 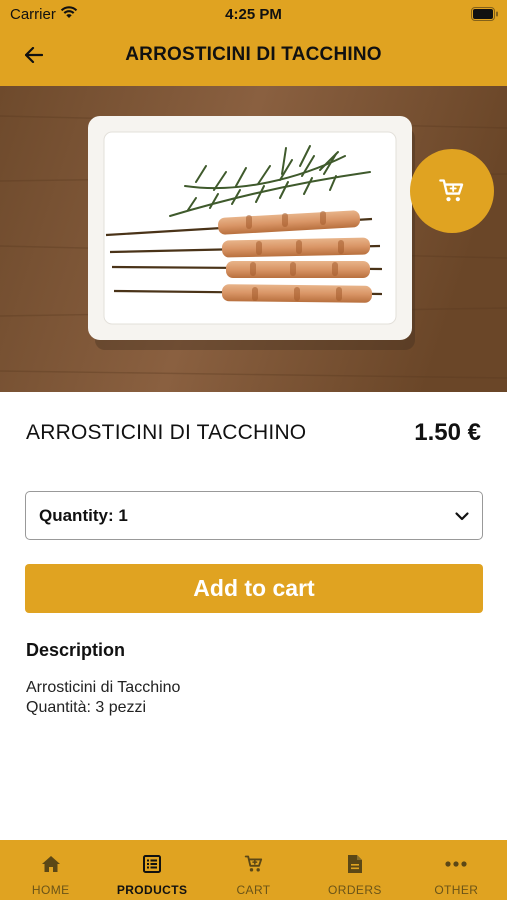 I want to click on clock: 4:25 PM, so click(x=253, y=14).